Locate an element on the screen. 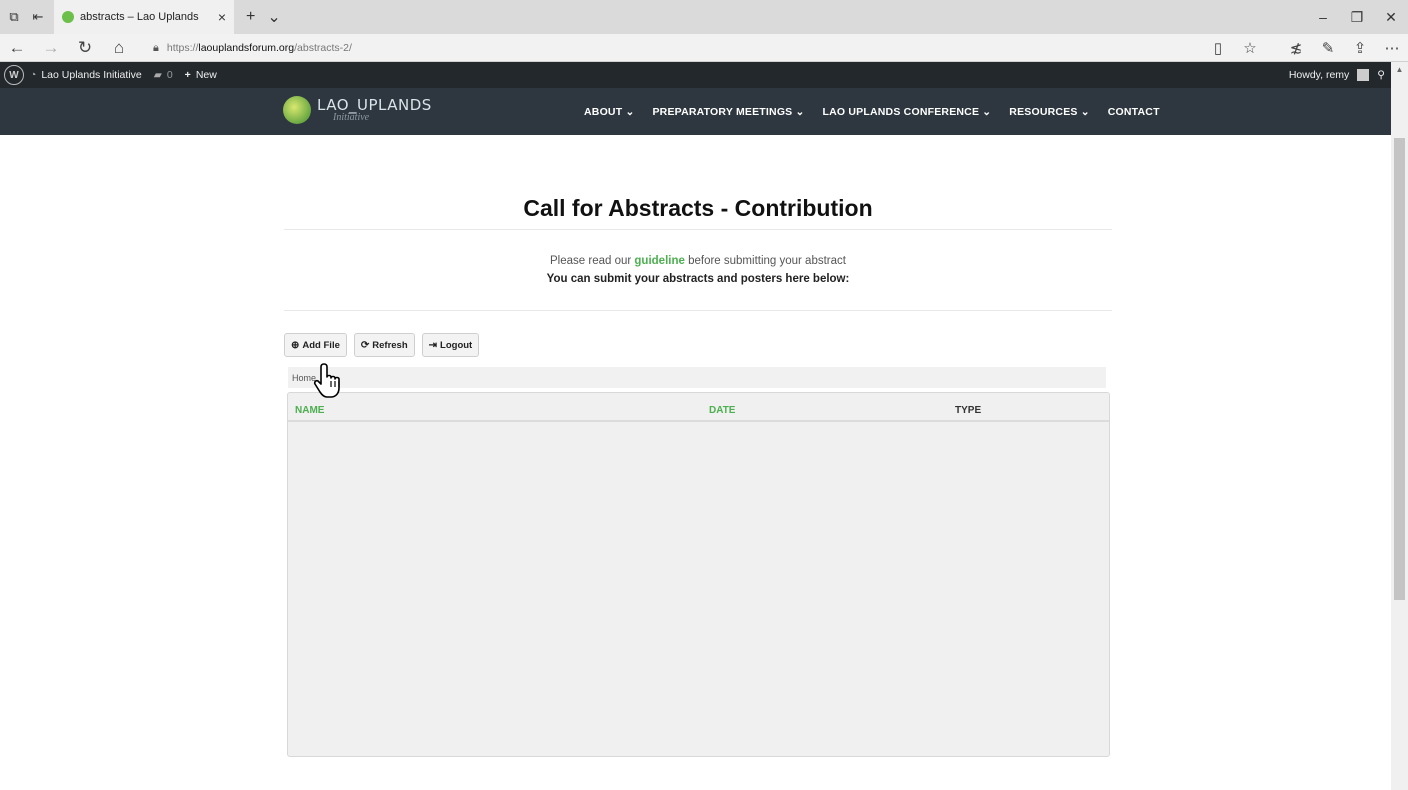 This screenshot has height=790, width=1408. file-toolbar: ⊕ Add File ⟳ Refresh ⇥ Logout is located at coordinates (382, 345).